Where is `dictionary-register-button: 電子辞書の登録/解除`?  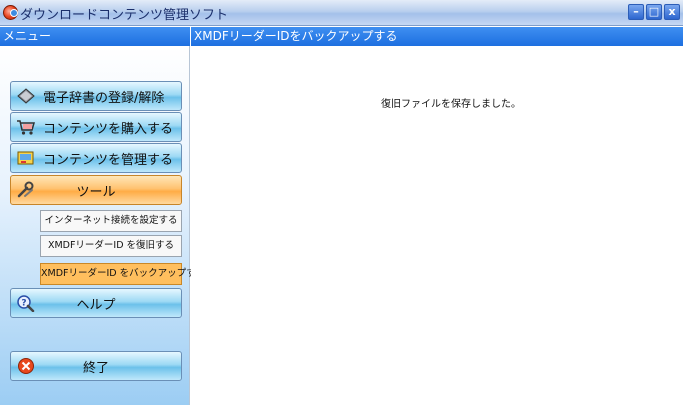
dictionary-register-button: 電子辞書の登録/解除 is located at coordinates (96, 96).